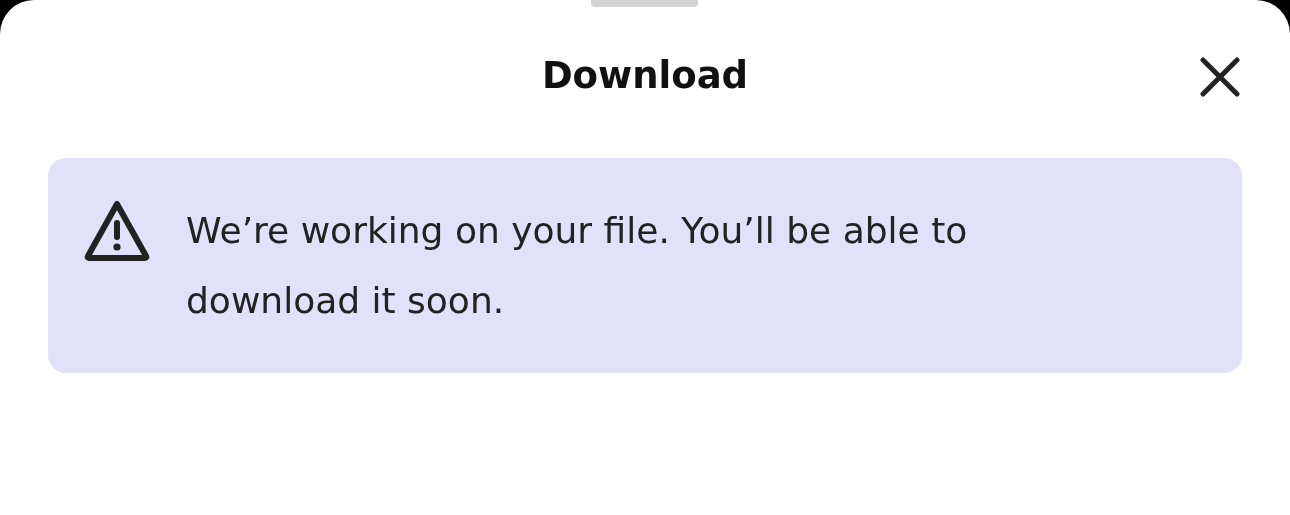 The width and height of the screenshot is (1290, 515). Describe the element at coordinates (577, 266) in the screenshot. I see `notice-message: We’re working on your file. You’ll be able to download it soon.` at that location.